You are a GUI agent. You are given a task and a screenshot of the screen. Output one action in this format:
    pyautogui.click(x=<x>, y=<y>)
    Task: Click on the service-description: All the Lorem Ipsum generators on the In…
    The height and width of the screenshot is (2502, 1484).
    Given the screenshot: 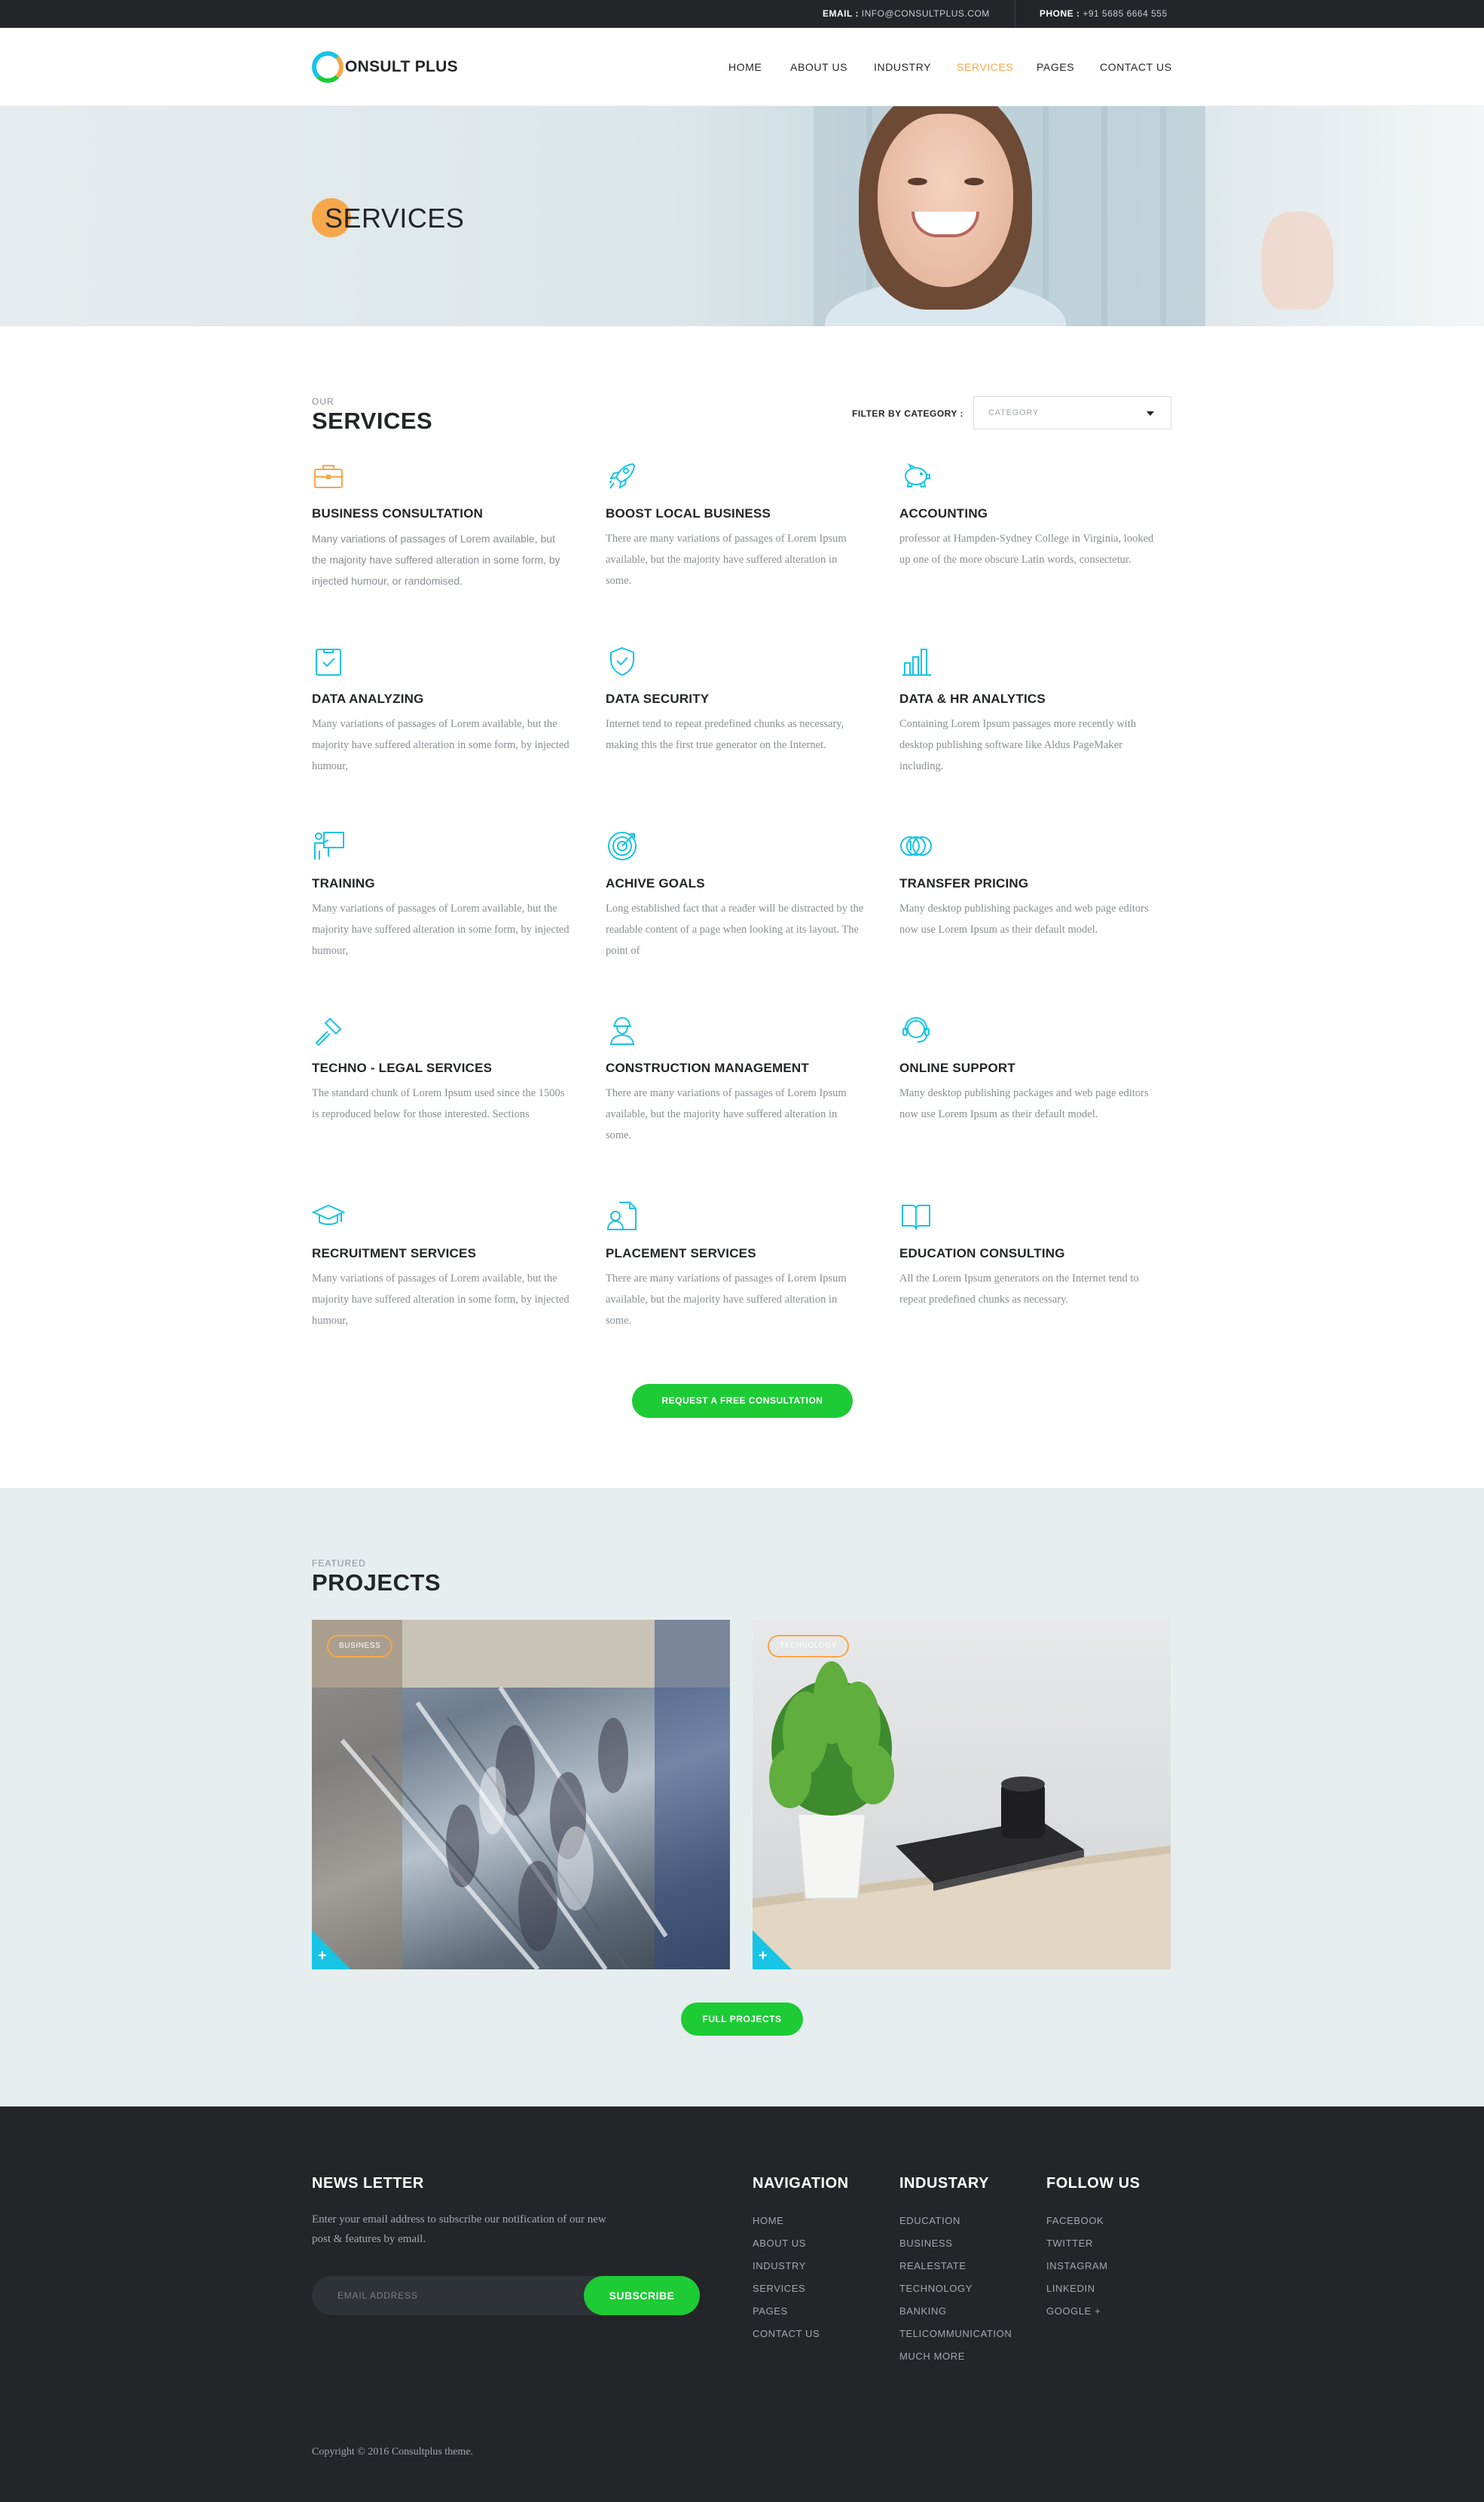 What is the action you would take?
    pyautogui.click(x=1019, y=1289)
    